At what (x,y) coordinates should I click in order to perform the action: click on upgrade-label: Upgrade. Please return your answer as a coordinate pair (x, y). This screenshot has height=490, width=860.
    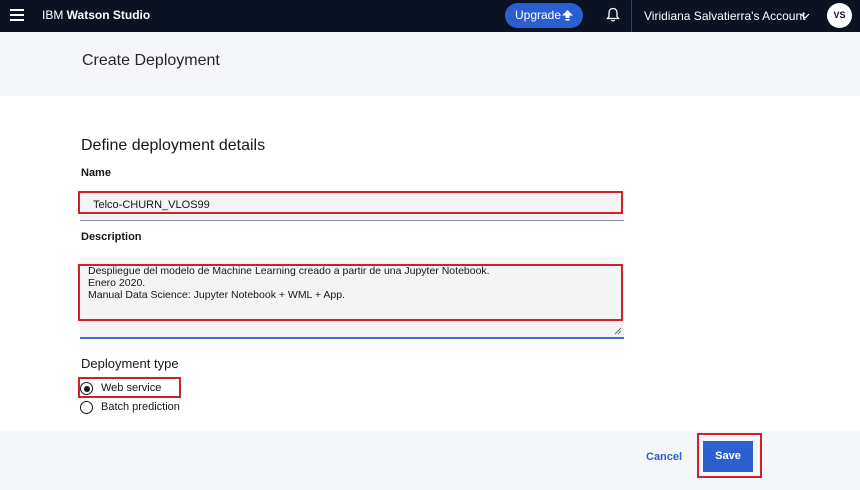
    Looking at the image, I should click on (538, 15).